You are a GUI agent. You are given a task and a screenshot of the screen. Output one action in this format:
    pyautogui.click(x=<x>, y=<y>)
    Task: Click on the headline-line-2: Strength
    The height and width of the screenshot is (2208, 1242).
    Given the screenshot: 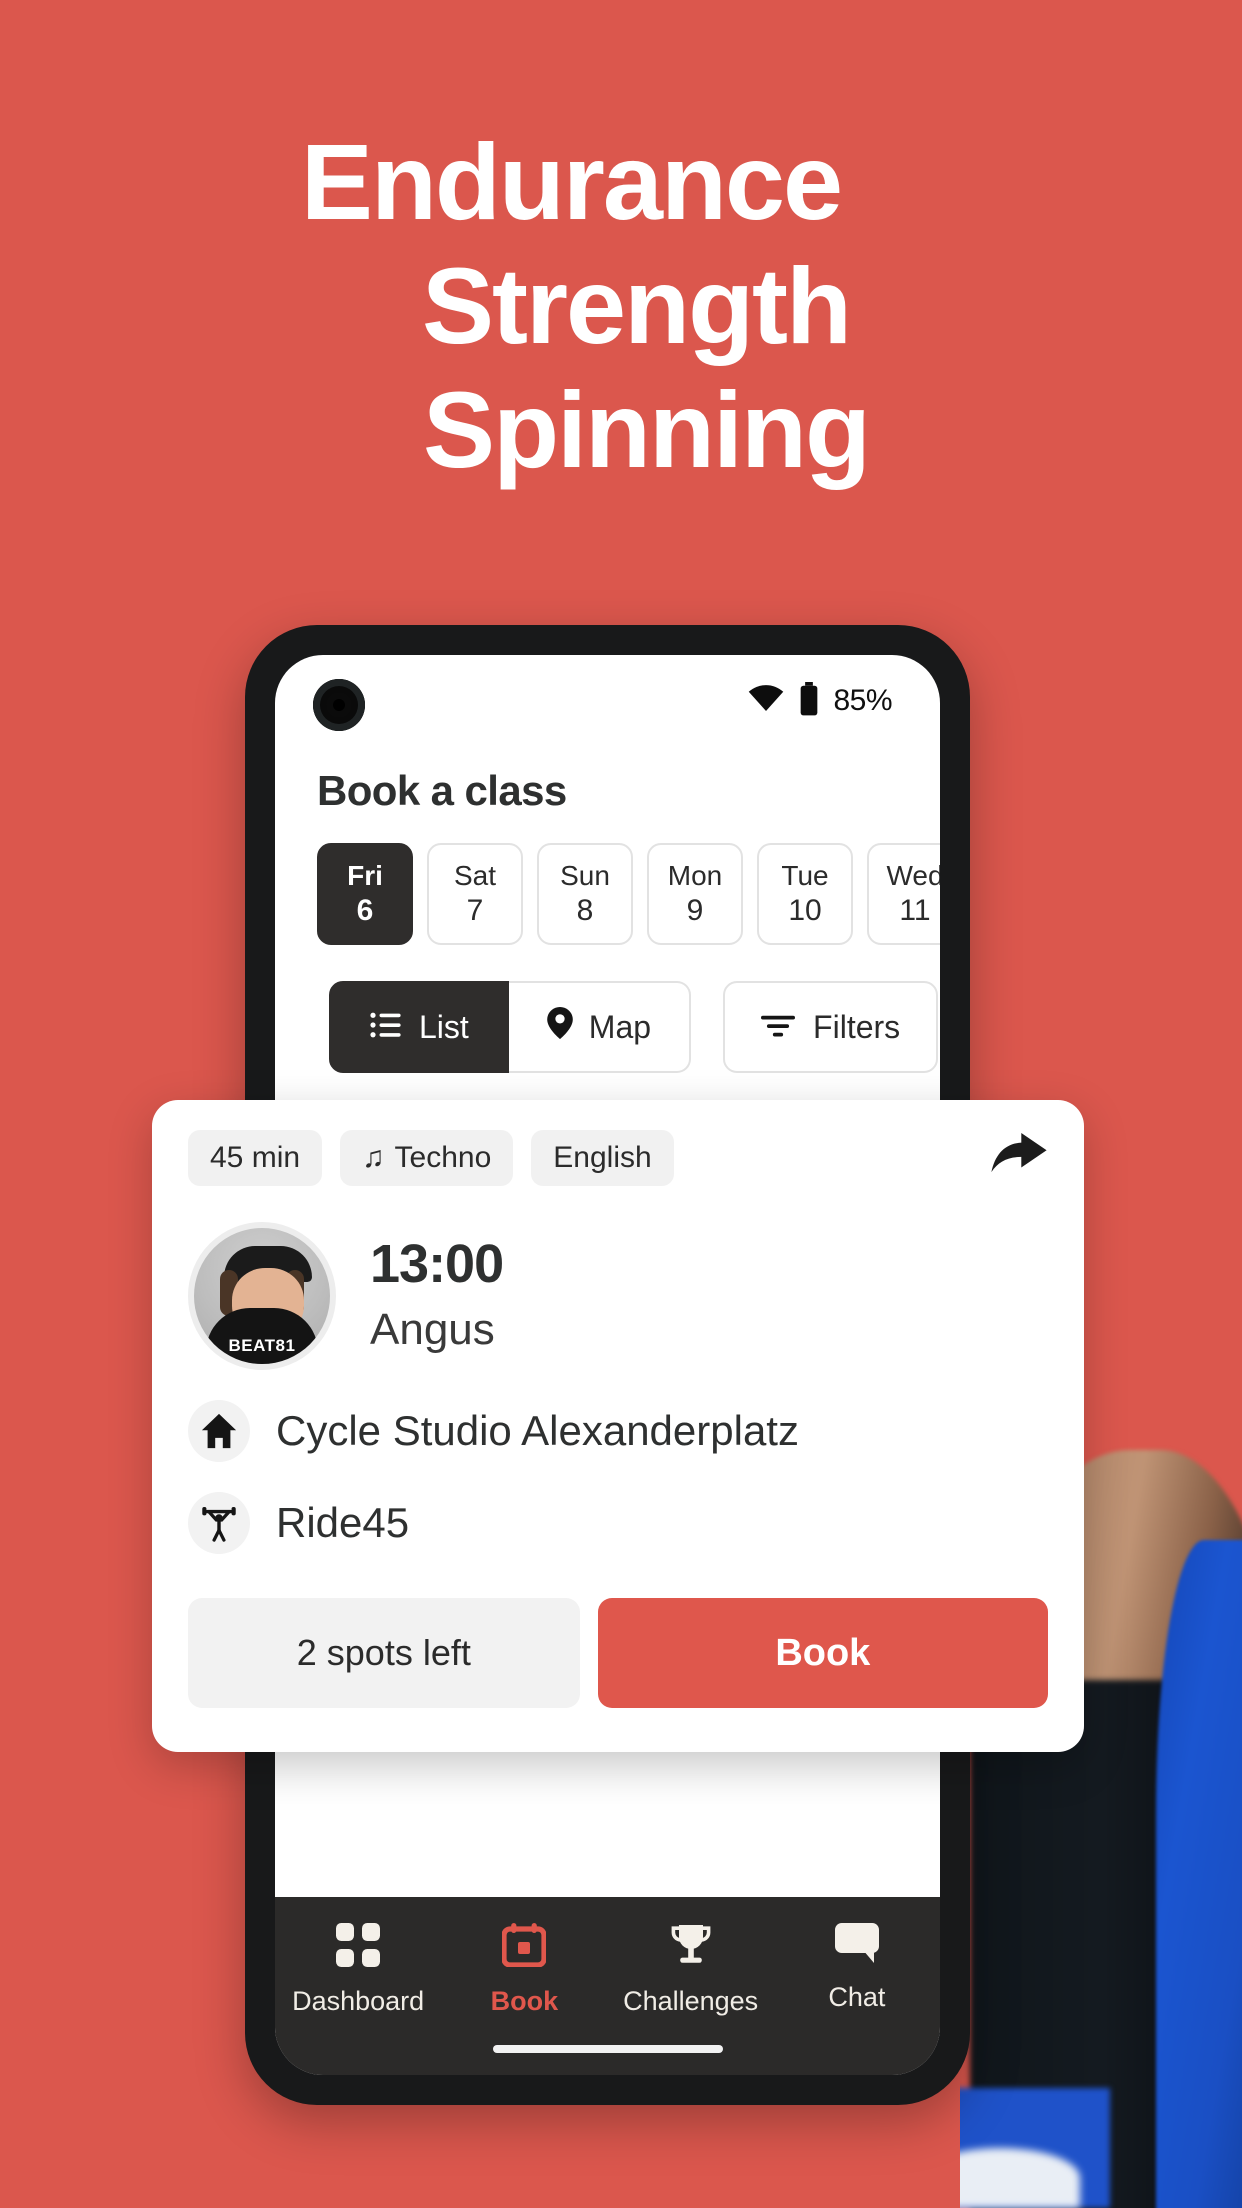 What is the action you would take?
    pyautogui.click(x=637, y=306)
    